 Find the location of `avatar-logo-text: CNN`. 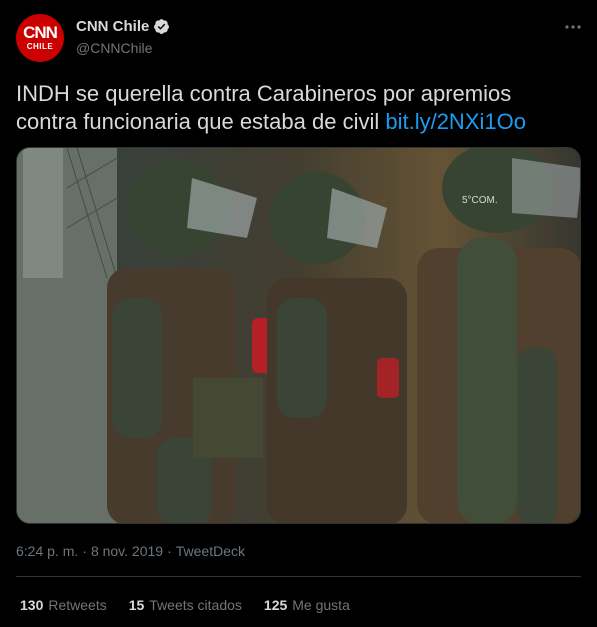

avatar-logo-text: CNN is located at coordinates (40, 32).